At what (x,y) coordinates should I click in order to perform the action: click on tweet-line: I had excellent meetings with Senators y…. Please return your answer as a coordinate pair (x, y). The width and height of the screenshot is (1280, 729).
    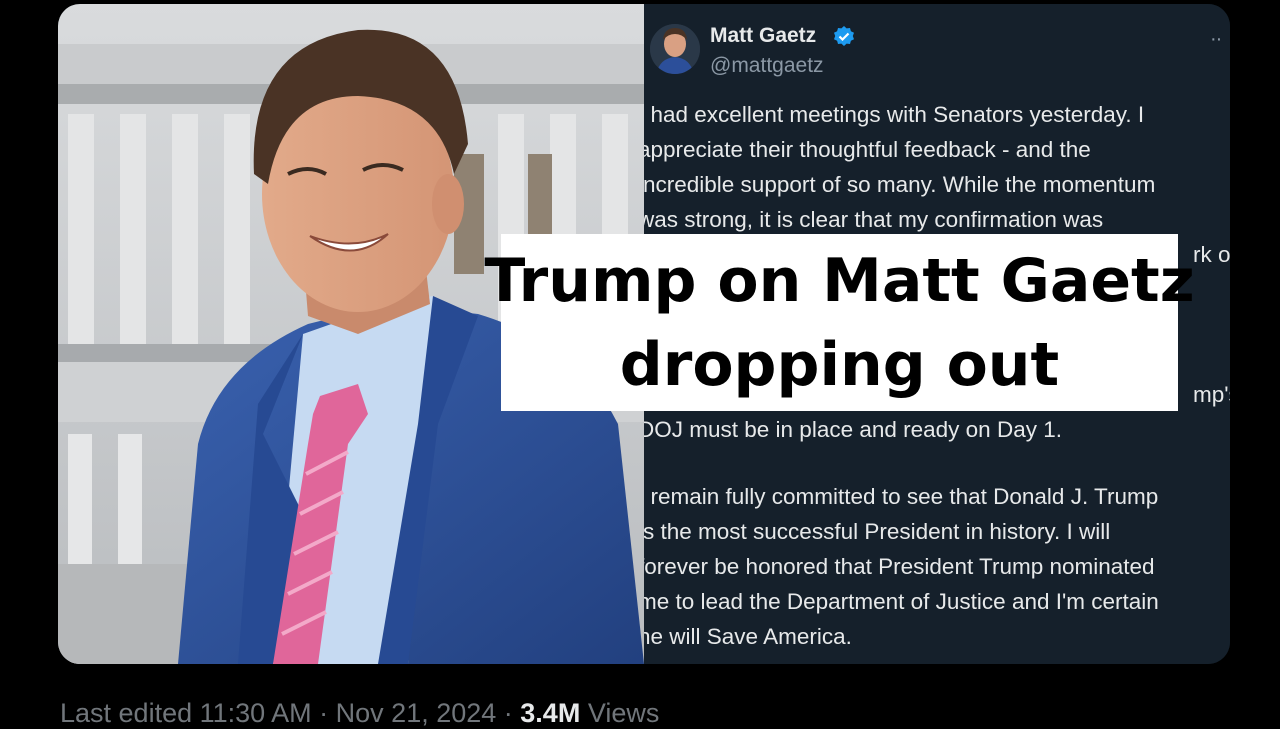
    Looking at the image, I should click on (894, 114).